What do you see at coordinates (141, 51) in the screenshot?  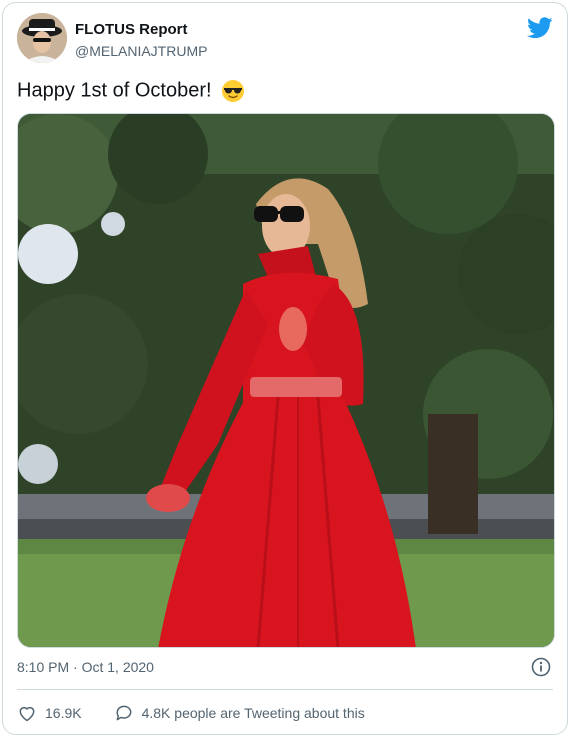 I see `author-handle: @MELANIAJTRUMP` at bounding box center [141, 51].